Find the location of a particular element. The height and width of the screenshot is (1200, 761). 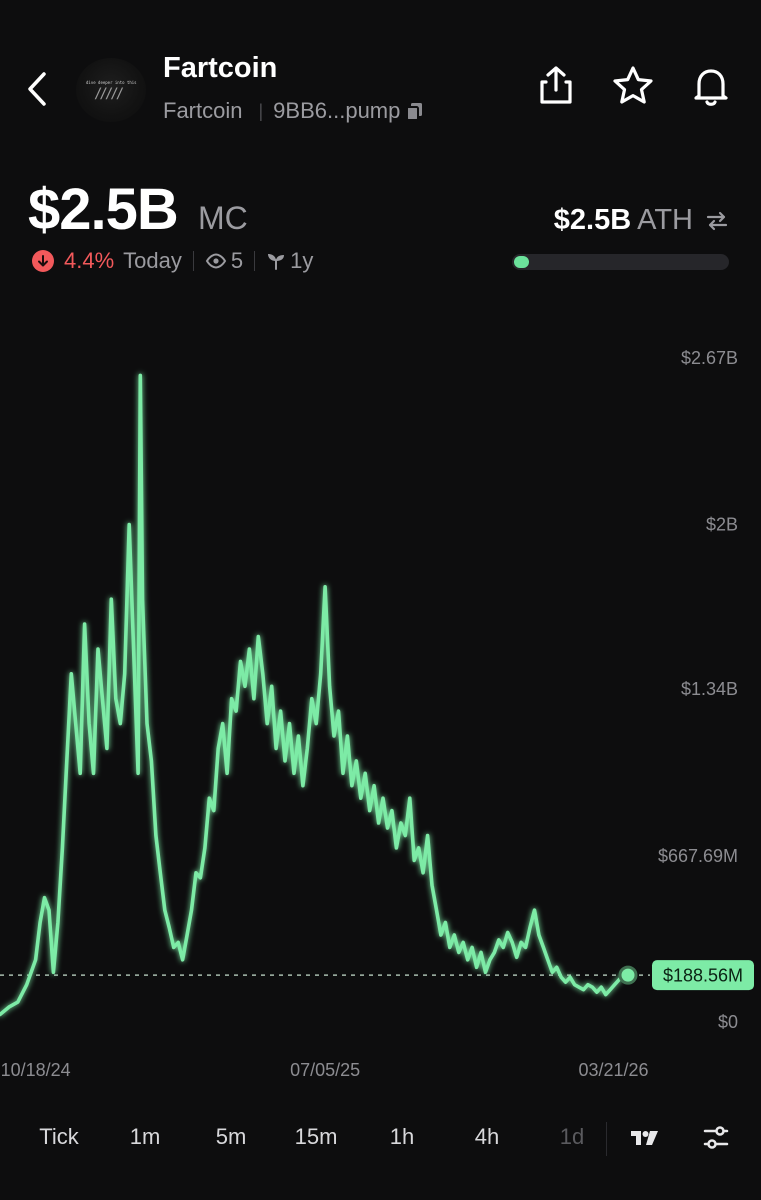

ath-progress-fill is located at coordinates (521, 262).